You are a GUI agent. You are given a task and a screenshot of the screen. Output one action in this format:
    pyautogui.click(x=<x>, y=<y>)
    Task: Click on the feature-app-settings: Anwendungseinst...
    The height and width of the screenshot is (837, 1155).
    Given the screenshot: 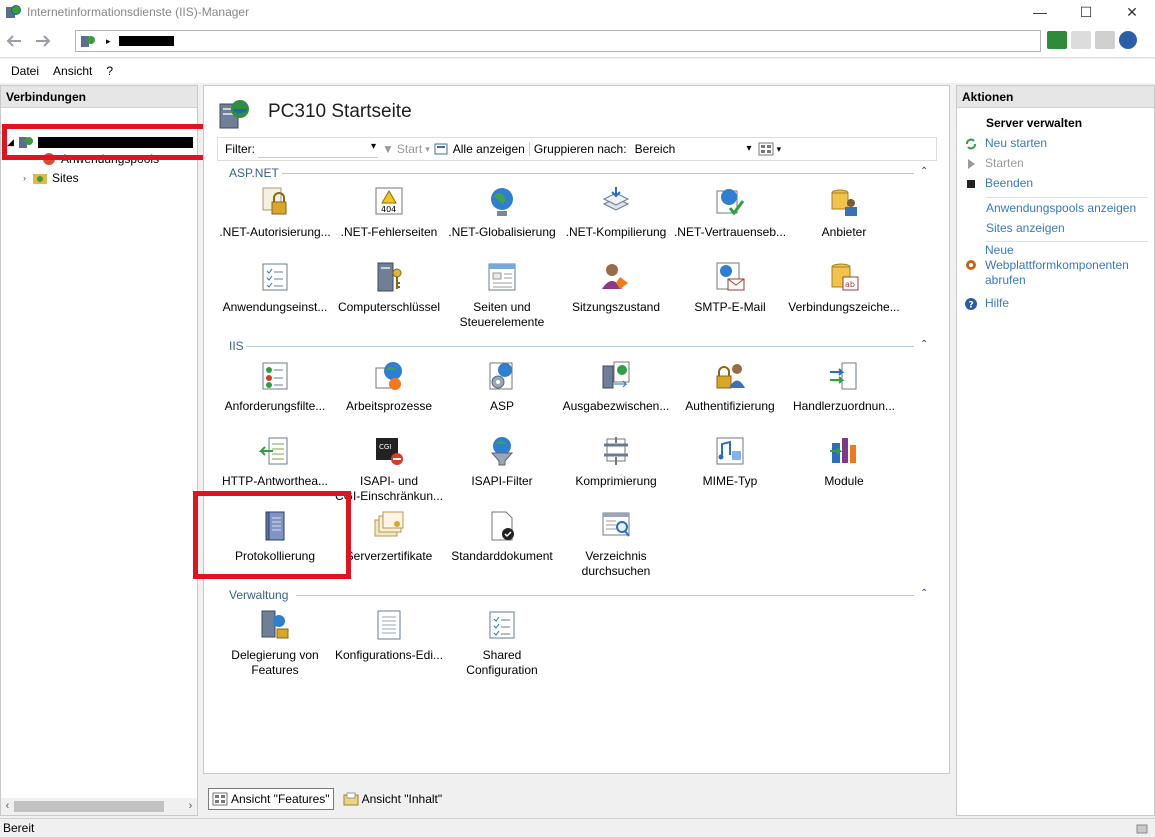 What is the action you would take?
    pyautogui.click(x=275, y=288)
    